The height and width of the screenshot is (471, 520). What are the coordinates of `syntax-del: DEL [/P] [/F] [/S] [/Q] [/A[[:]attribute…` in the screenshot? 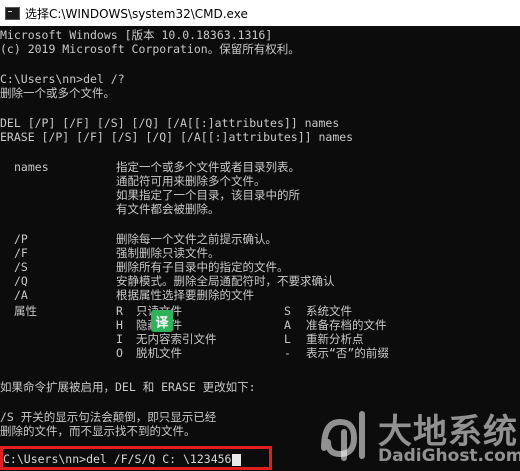 It's located at (170, 123).